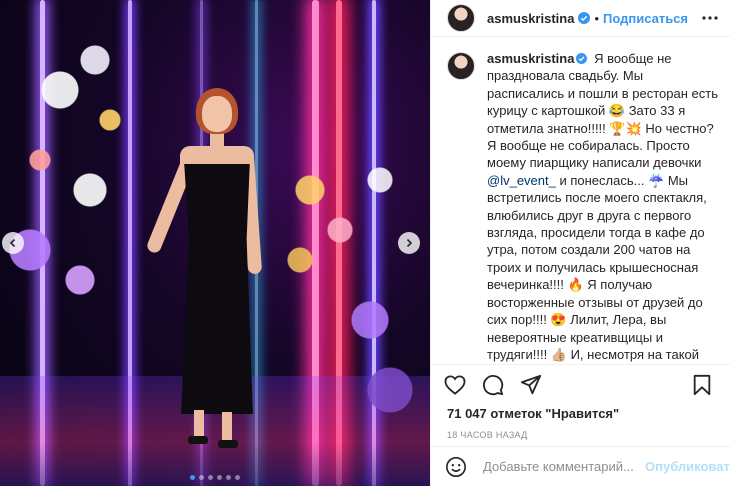  I want to click on chevron-right-icon, so click(409, 243).